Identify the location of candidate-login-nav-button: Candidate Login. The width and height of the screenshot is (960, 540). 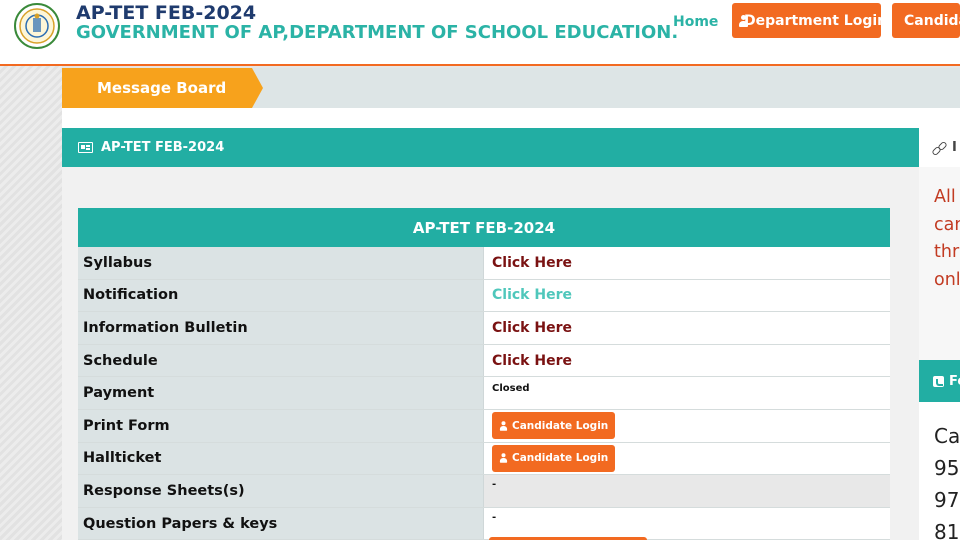
(926, 20).